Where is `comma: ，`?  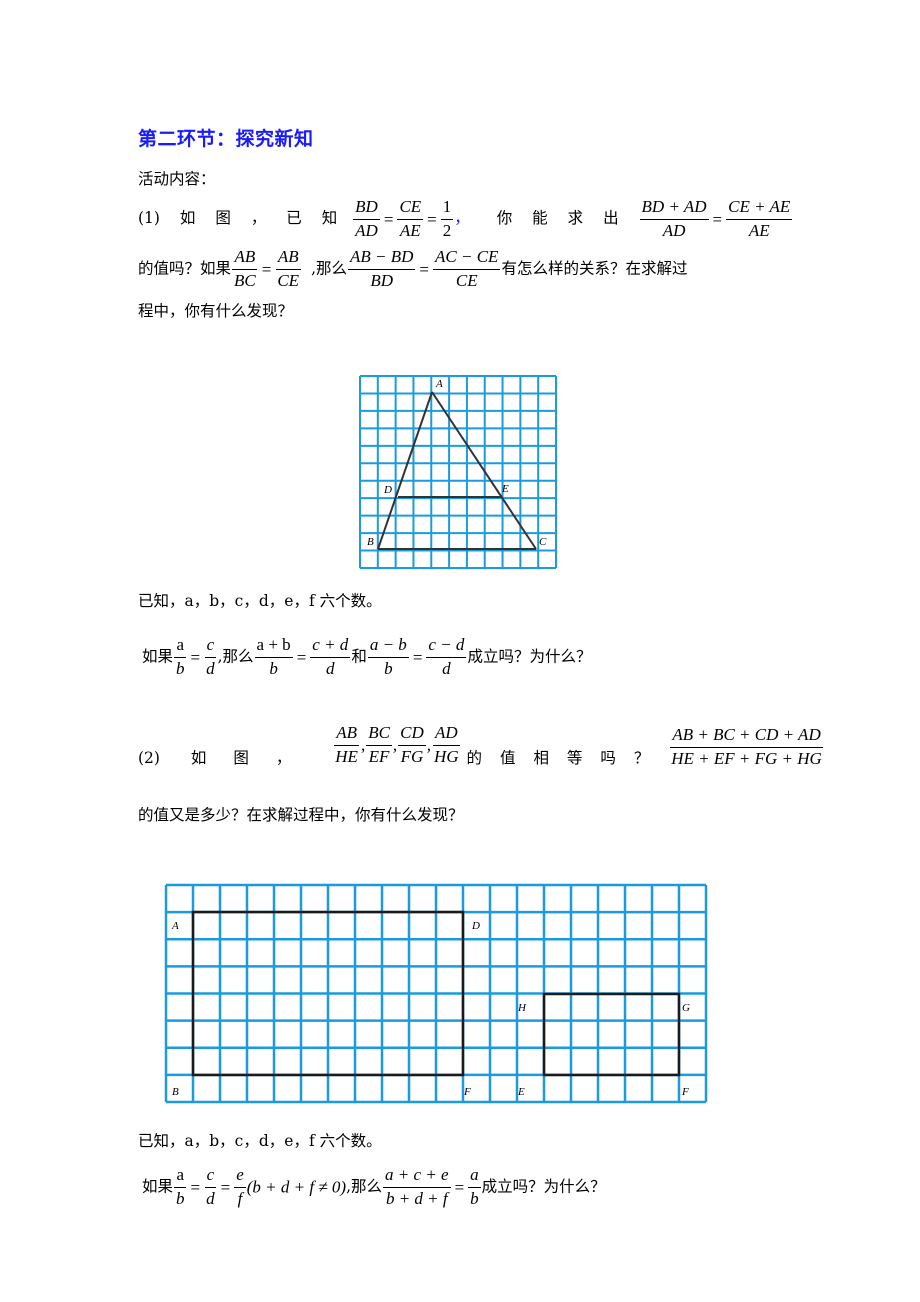
comma: ， is located at coordinates (462, 218).